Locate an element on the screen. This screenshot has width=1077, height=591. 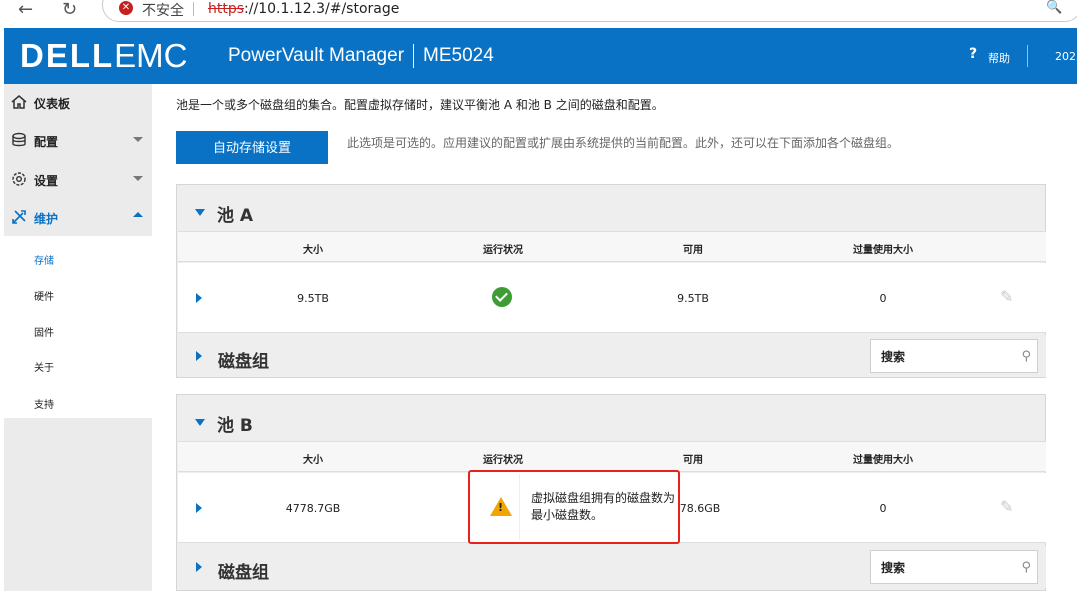
submenu-item-about: 关于 is located at coordinates (44, 366).